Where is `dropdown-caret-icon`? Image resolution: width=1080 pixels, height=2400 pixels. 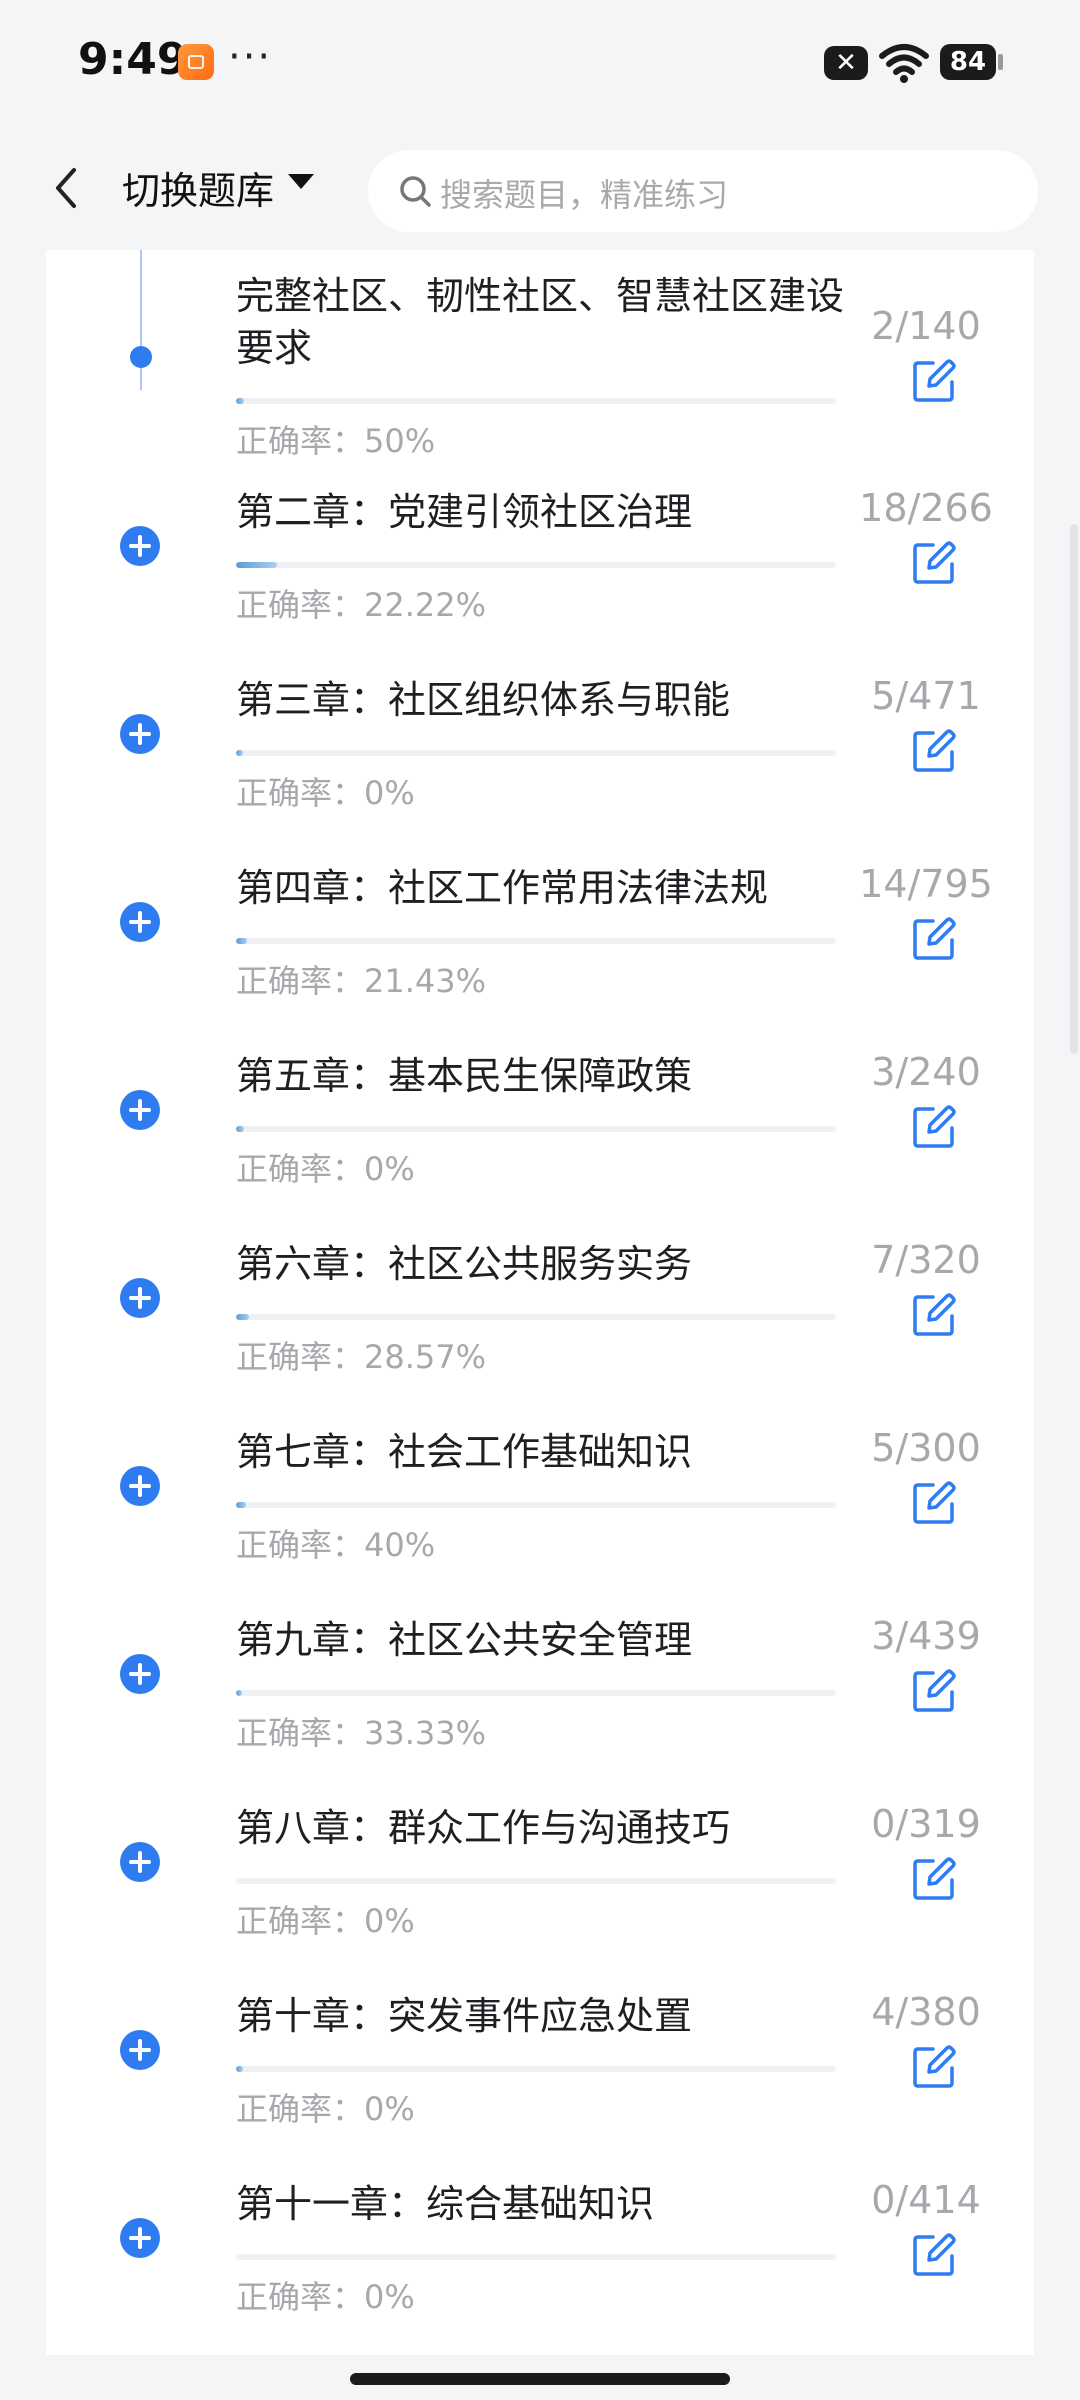 dropdown-caret-icon is located at coordinates (301, 181).